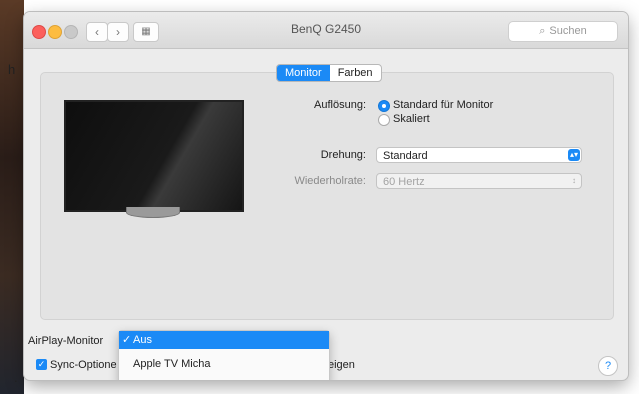  Describe the element at coordinates (574, 155) in the screenshot. I see `chevron-updown-icon: ▴▾` at that location.